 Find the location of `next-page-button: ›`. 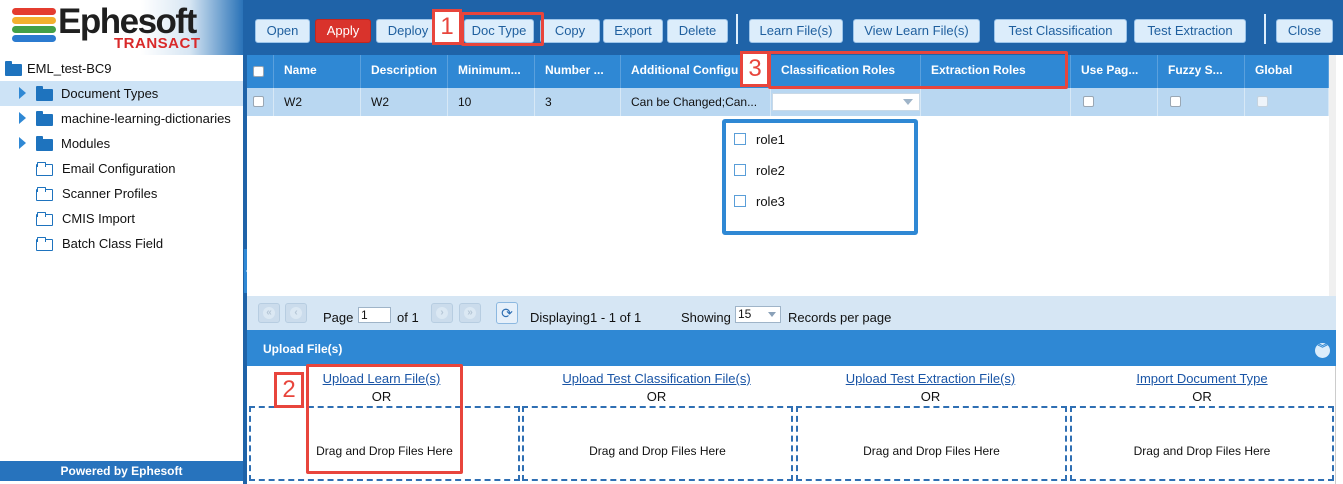

next-page-button: › is located at coordinates (442, 313).